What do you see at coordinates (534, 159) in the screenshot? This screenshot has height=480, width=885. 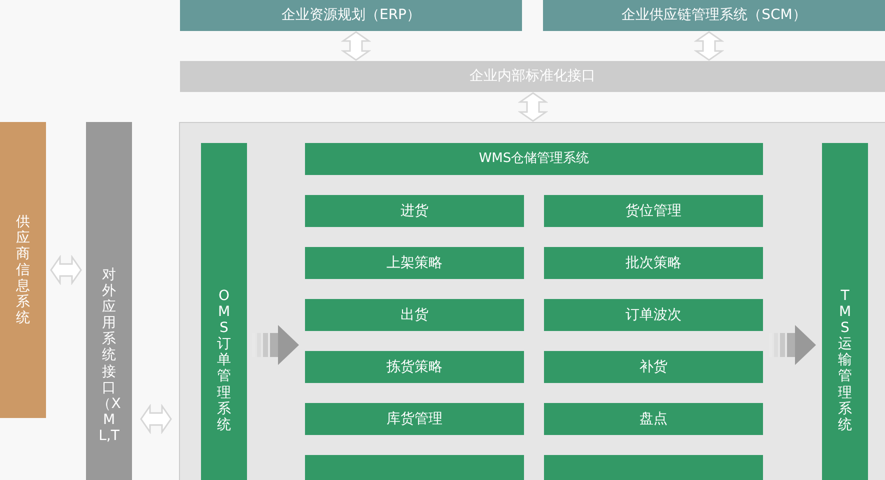 I see `module-title: WMS仓储管理系统` at bounding box center [534, 159].